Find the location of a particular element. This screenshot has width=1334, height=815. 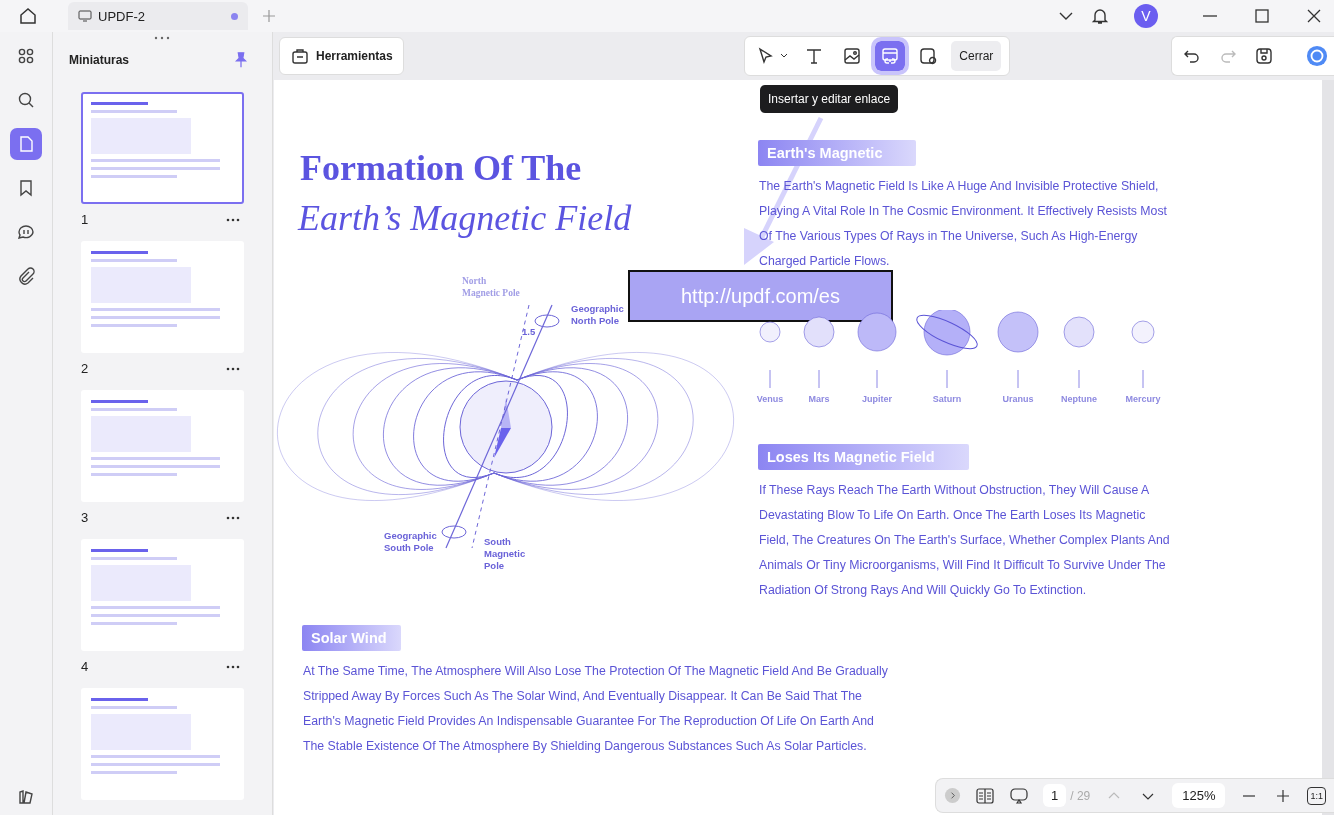

document-title: Formation Of The is located at coordinates (441, 168).